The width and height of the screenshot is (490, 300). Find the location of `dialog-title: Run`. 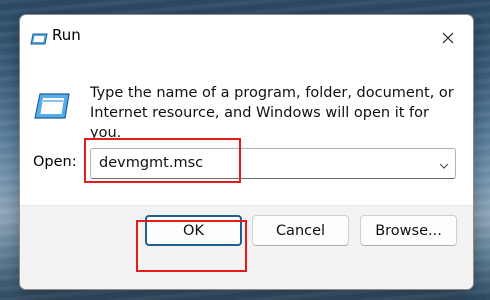

dialog-title: Run is located at coordinates (66, 35).